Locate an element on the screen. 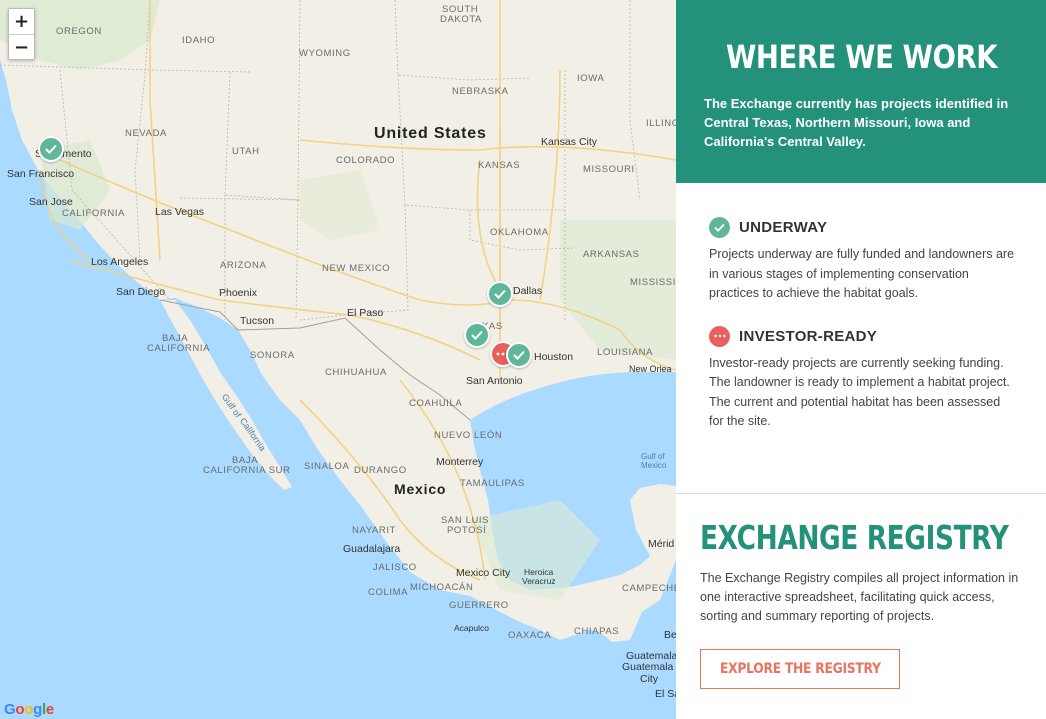 The width and height of the screenshot is (1046, 719). label-tamaulipas: TAMAULIPAS is located at coordinates (492, 483).